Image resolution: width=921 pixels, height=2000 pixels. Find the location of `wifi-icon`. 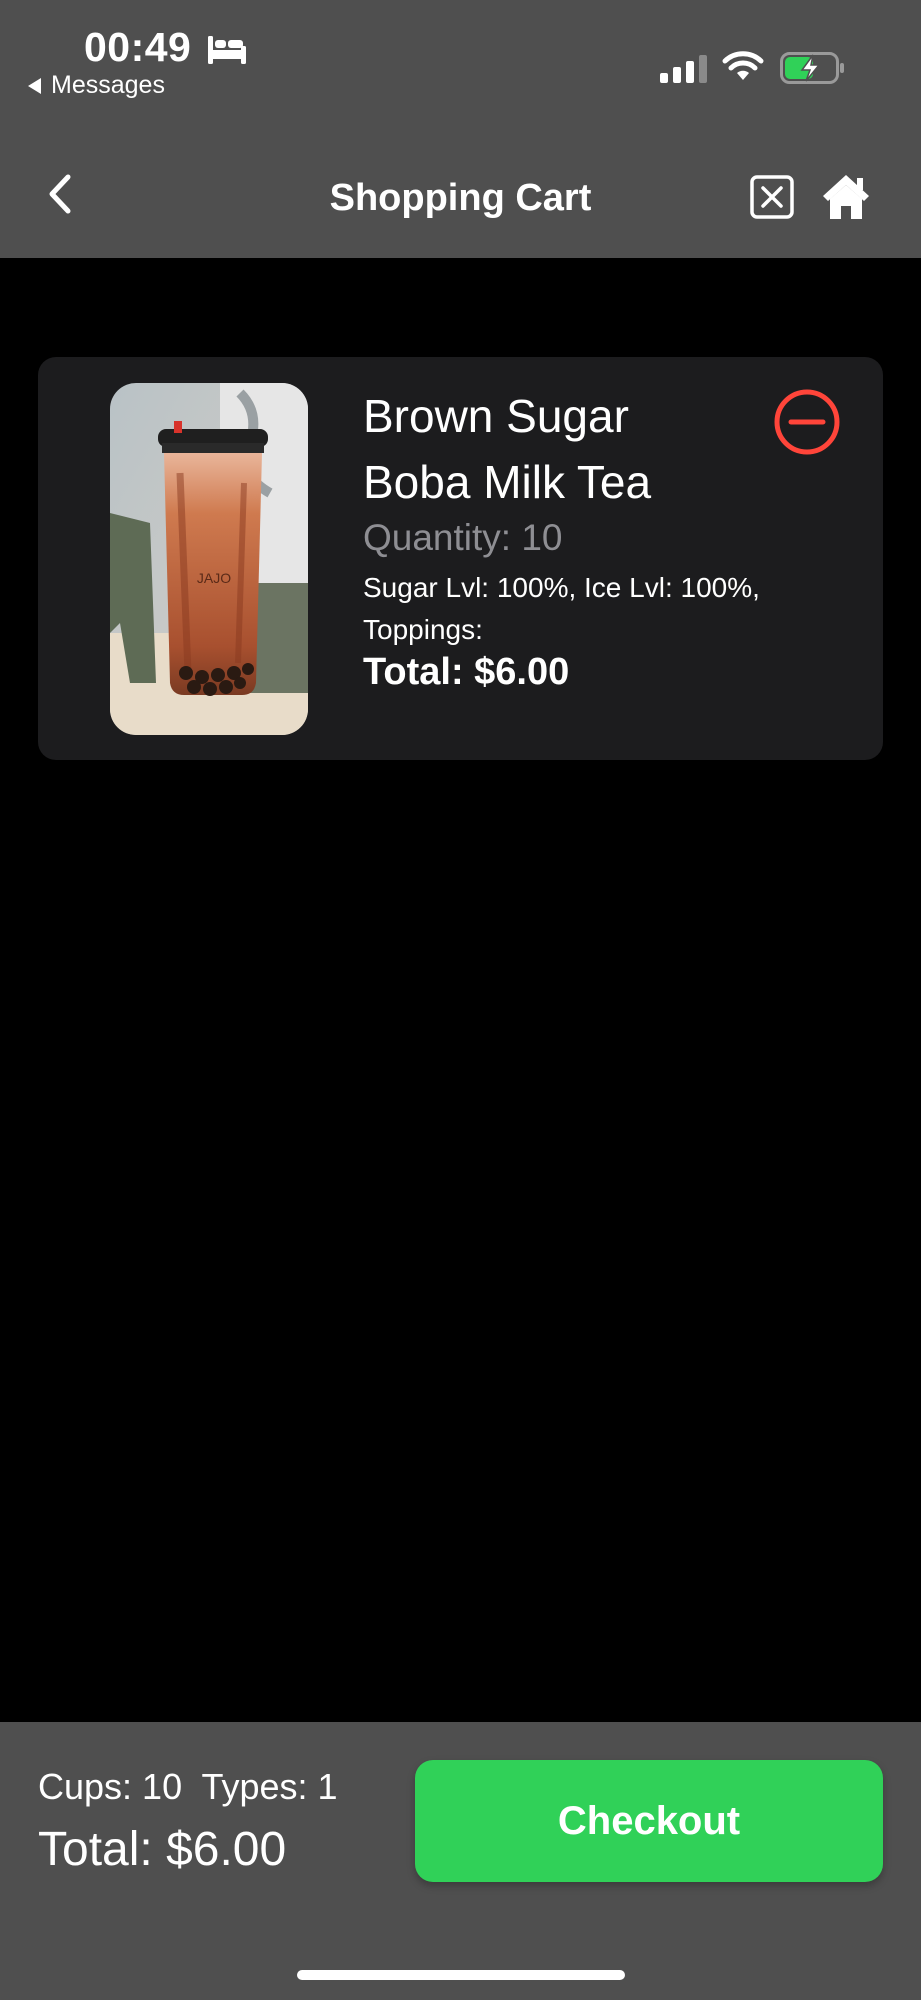

wifi-icon is located at coordinates (743, 65).